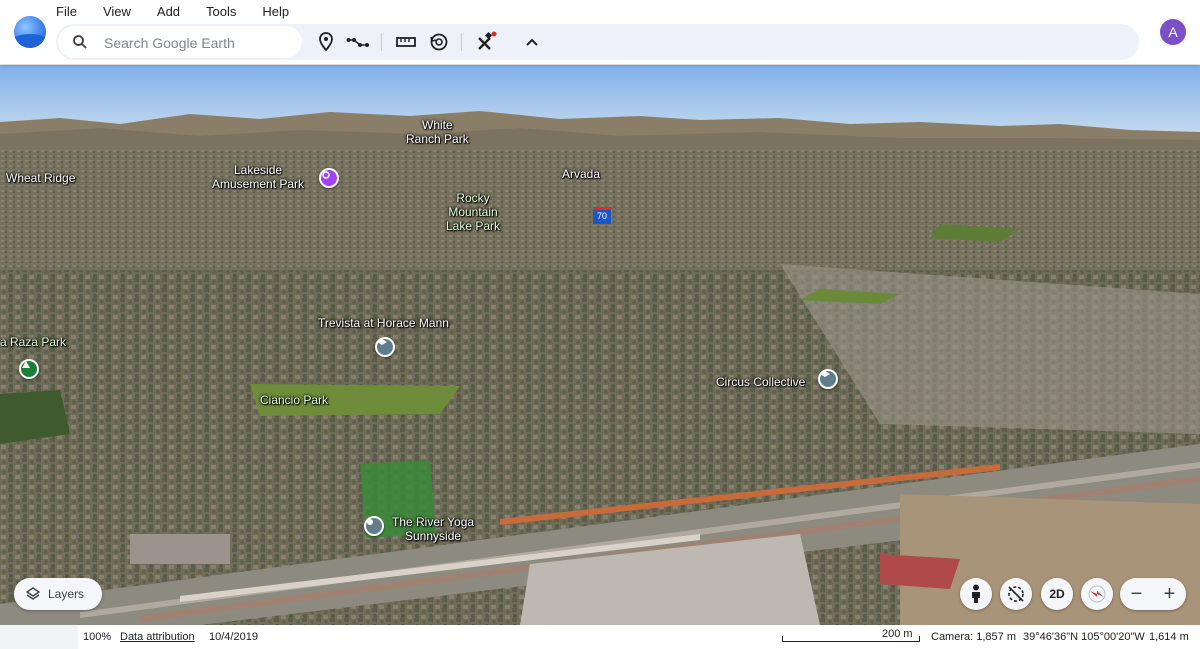 The width and height of the screenshot is (1200, 649). What do you see at coordinates (199, 43) in the screenshot?
I see `search-input` at bounding box center [199, 43].